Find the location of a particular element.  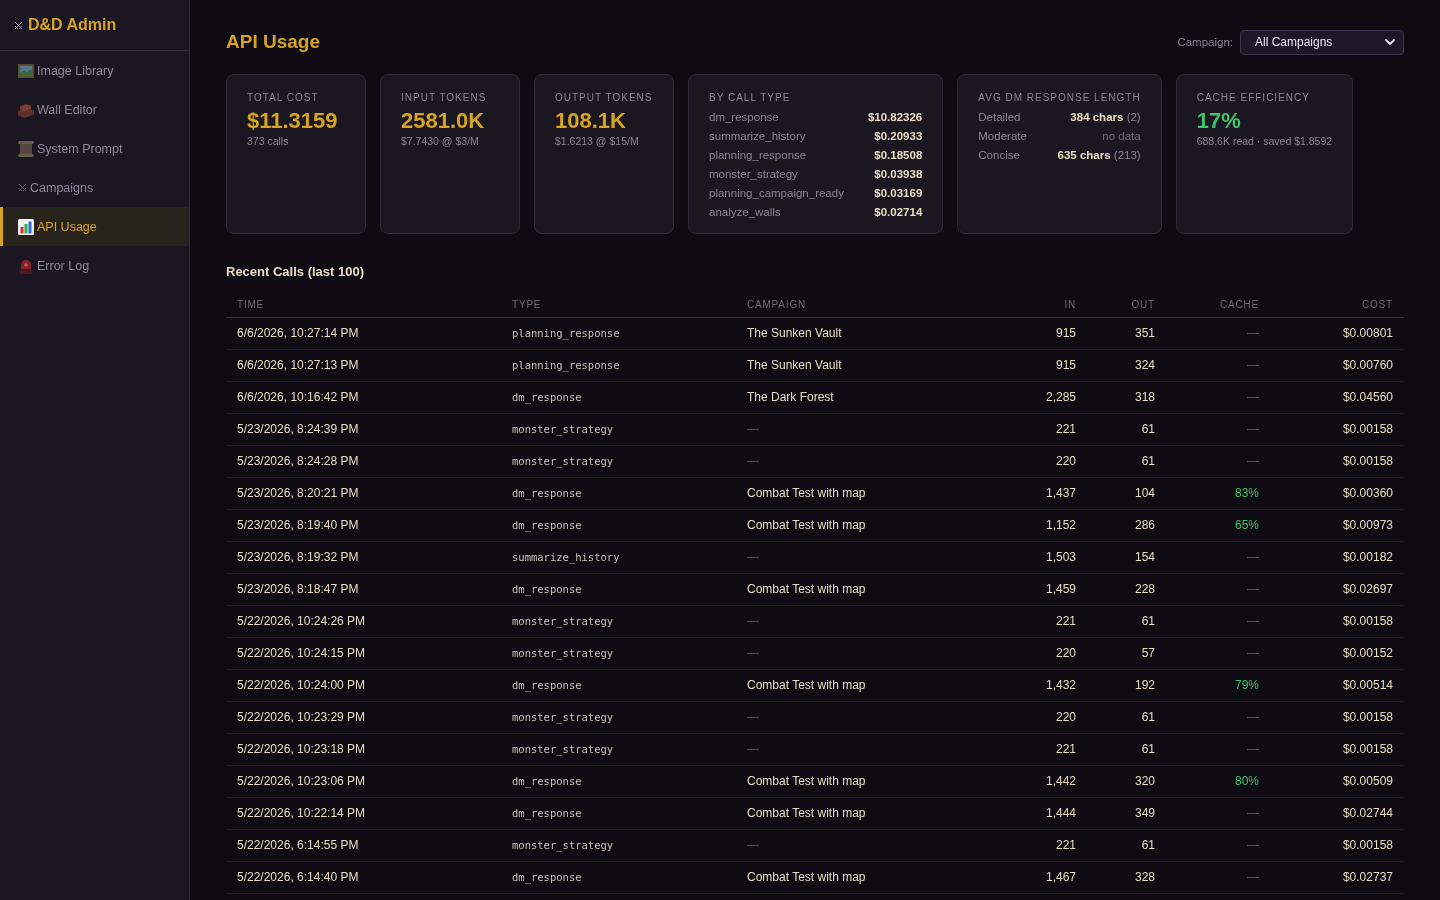

stat-note: $7.7430 @ $3/M is located at coordinates (440, 141).